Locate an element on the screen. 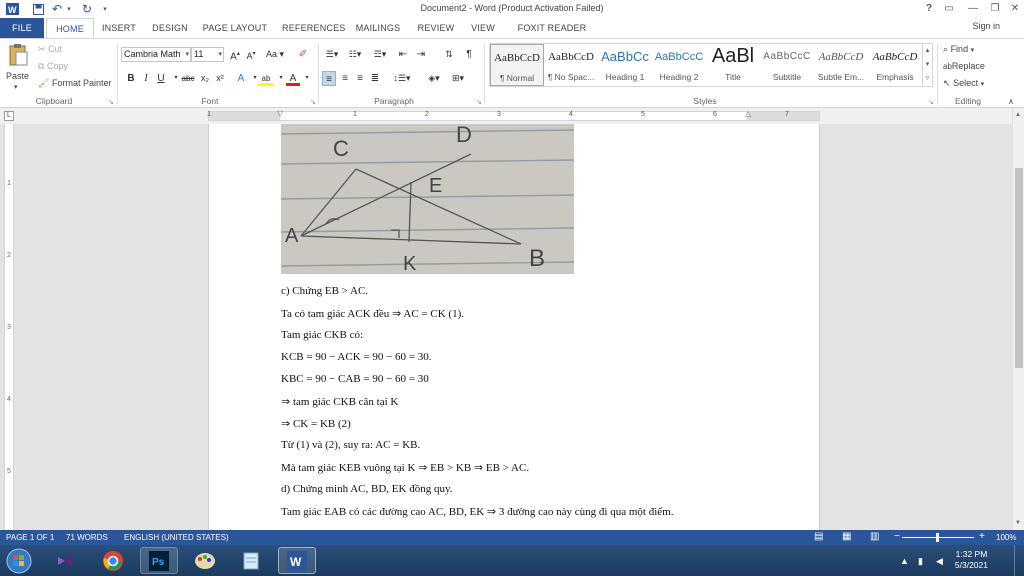 This screenshot has height=576, width=1024. paste-icon is located at coordinates (19, 56).